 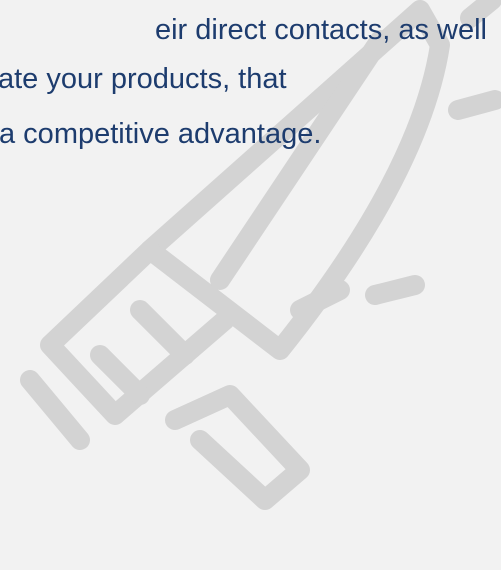 What do you see at coordinates (161, 134) in the screenshot?
I see `text-line: a competitive advantage.` at bounding box center [161, 134].